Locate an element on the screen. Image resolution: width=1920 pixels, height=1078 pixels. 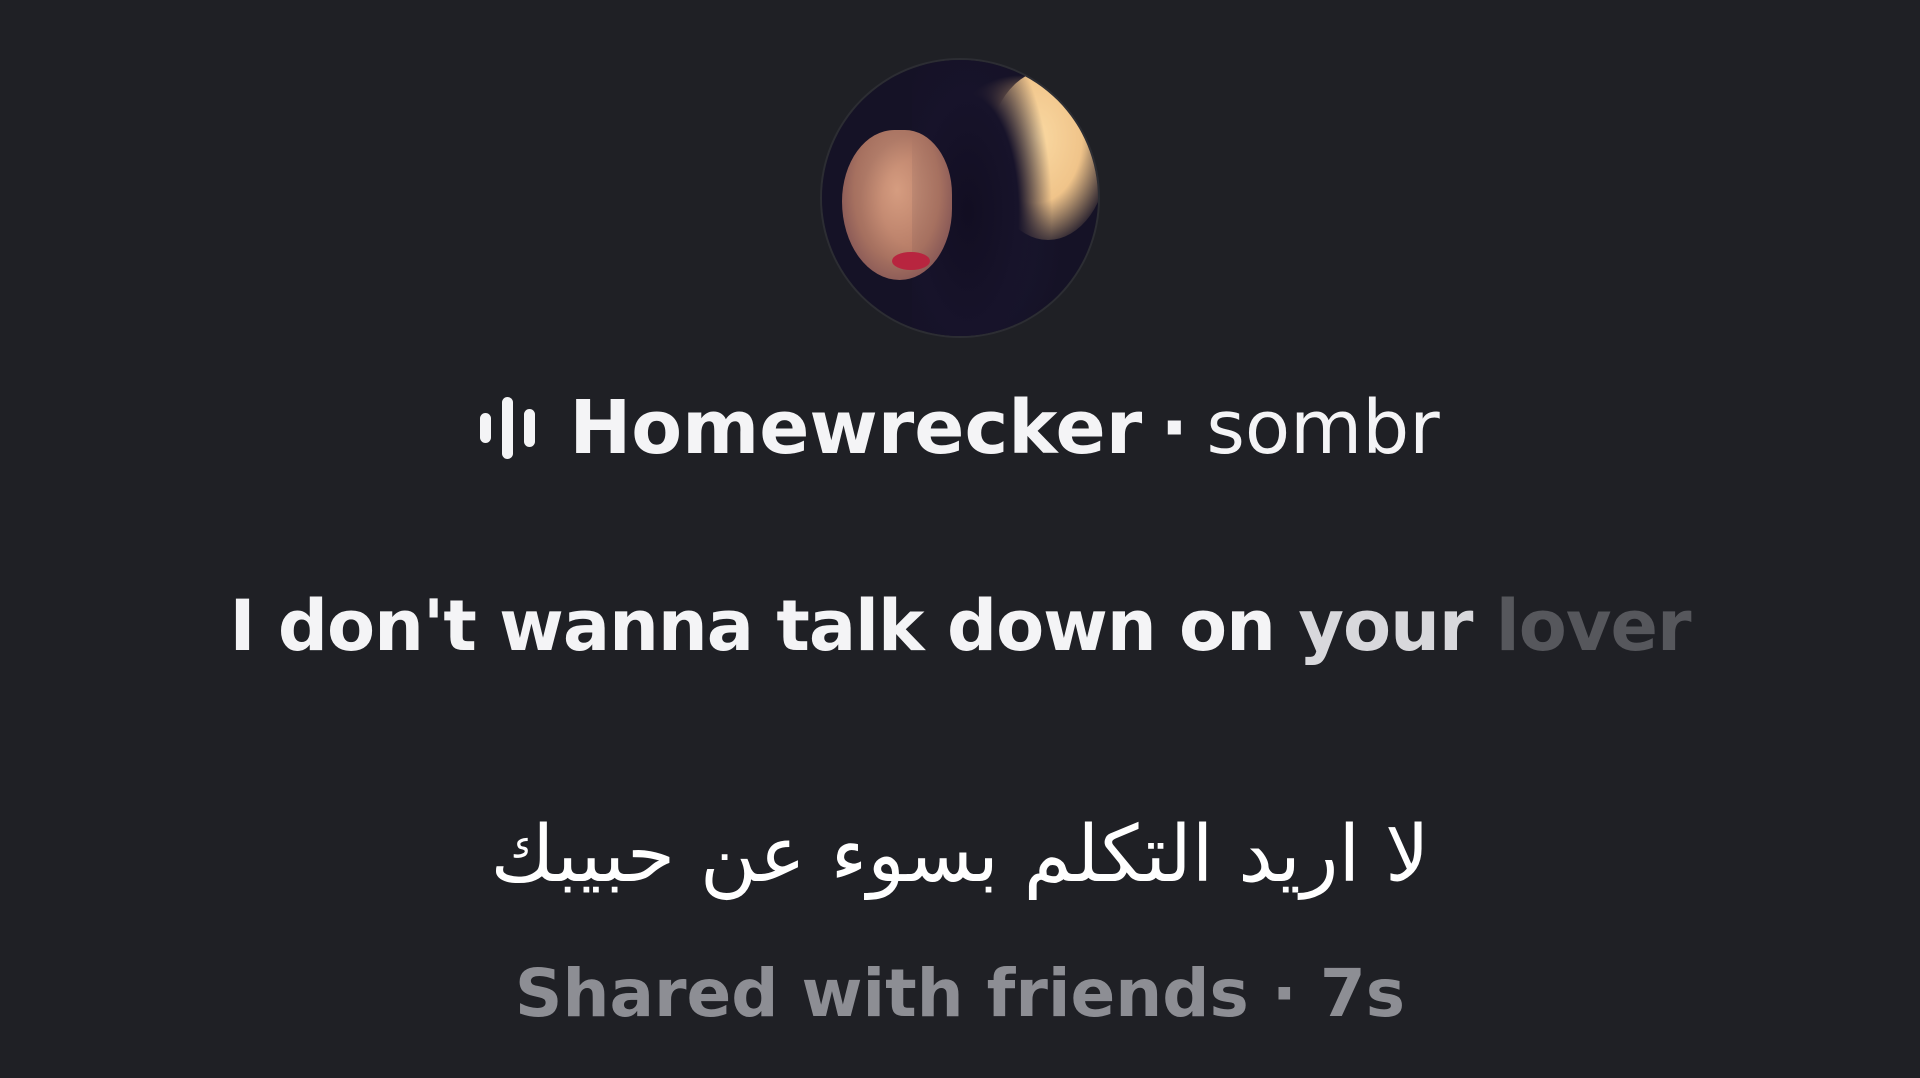
share-audience: Shared with friends is located at coordinates (881, 993).